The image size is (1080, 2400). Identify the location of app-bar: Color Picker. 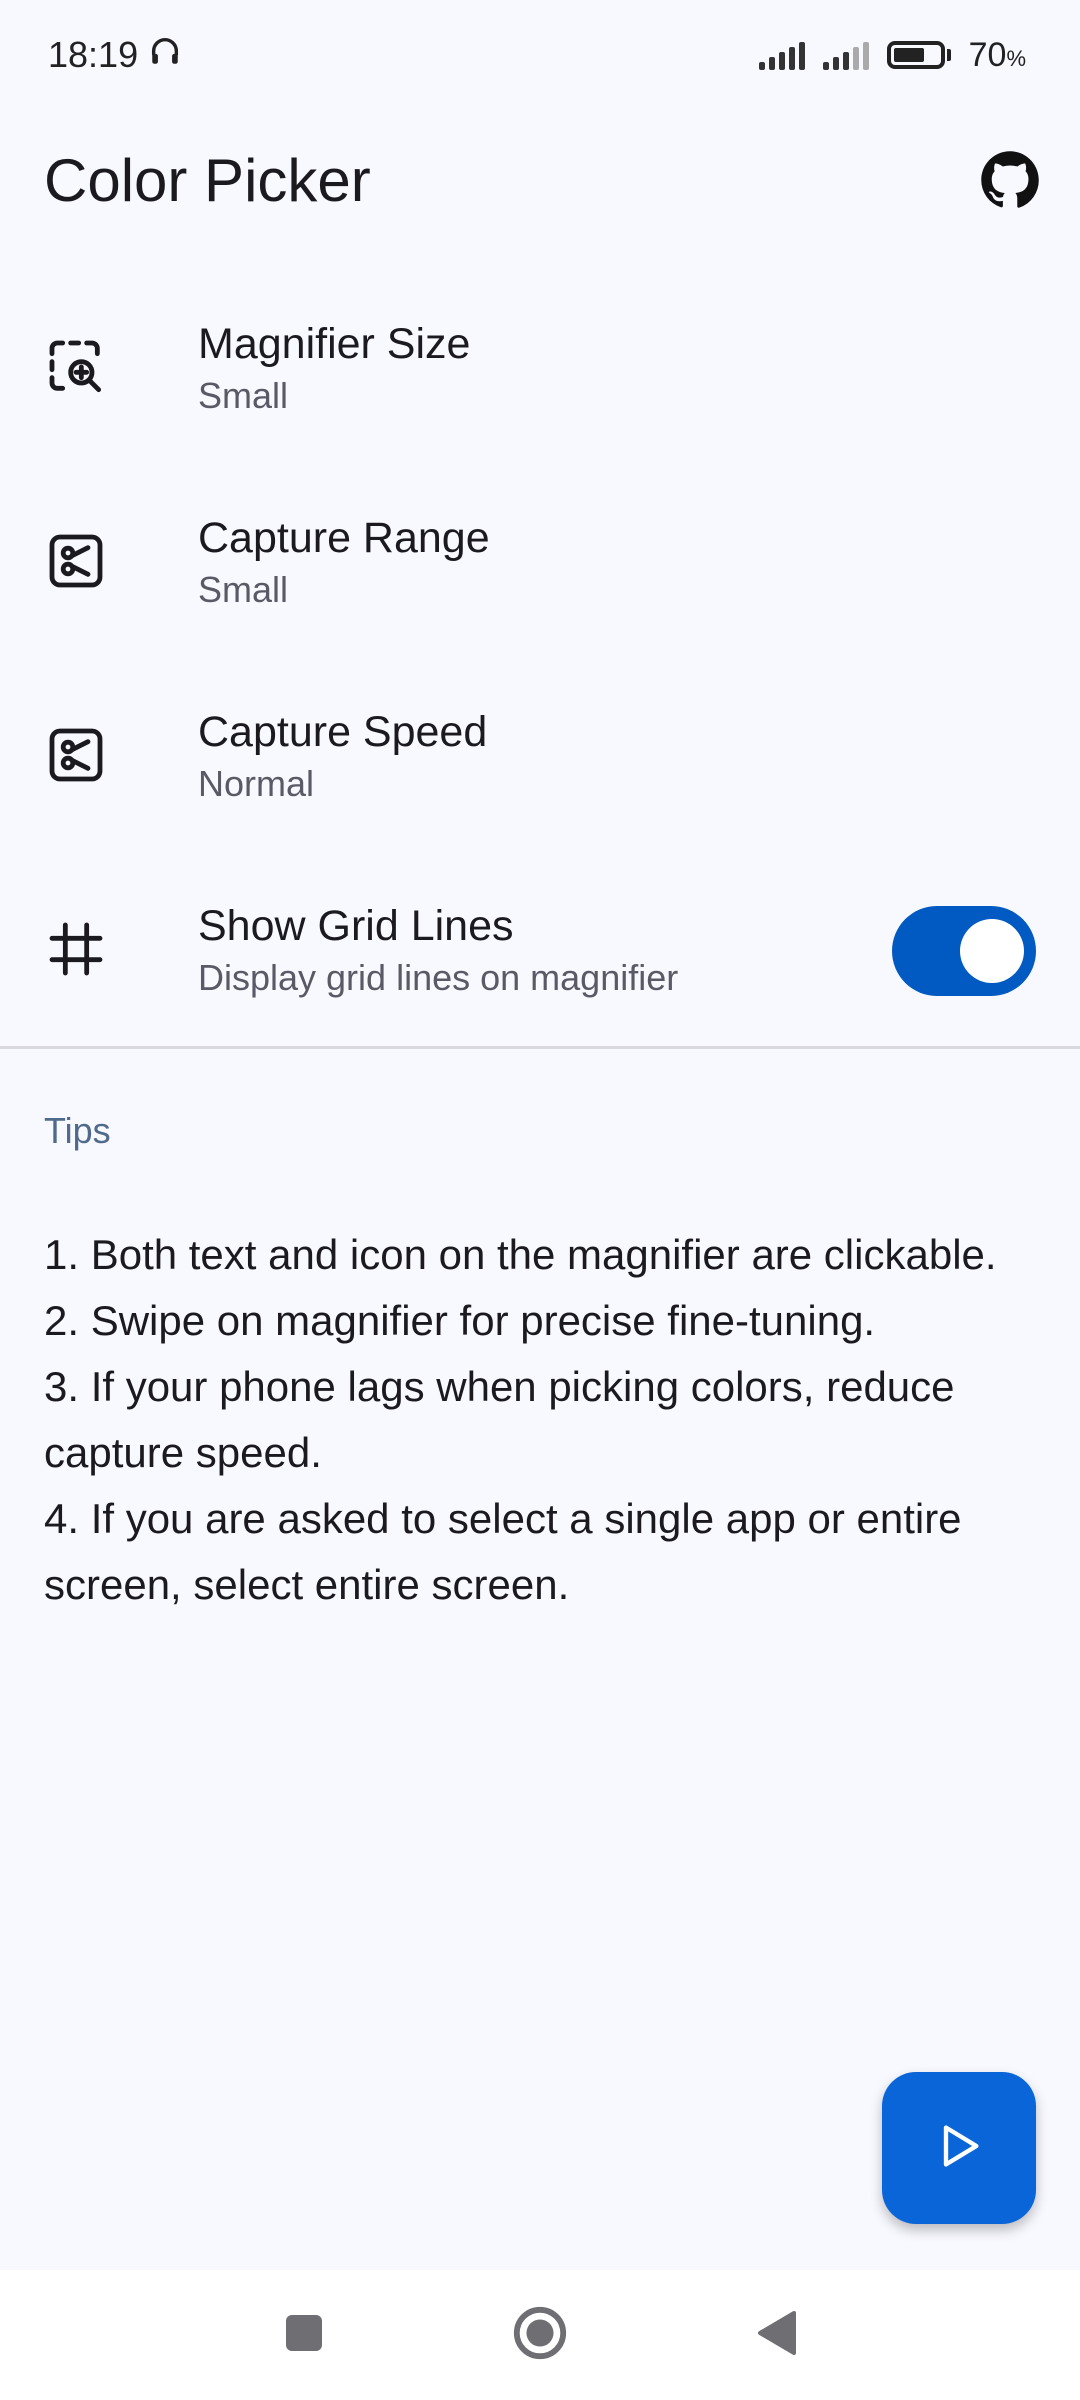
(540, 180).